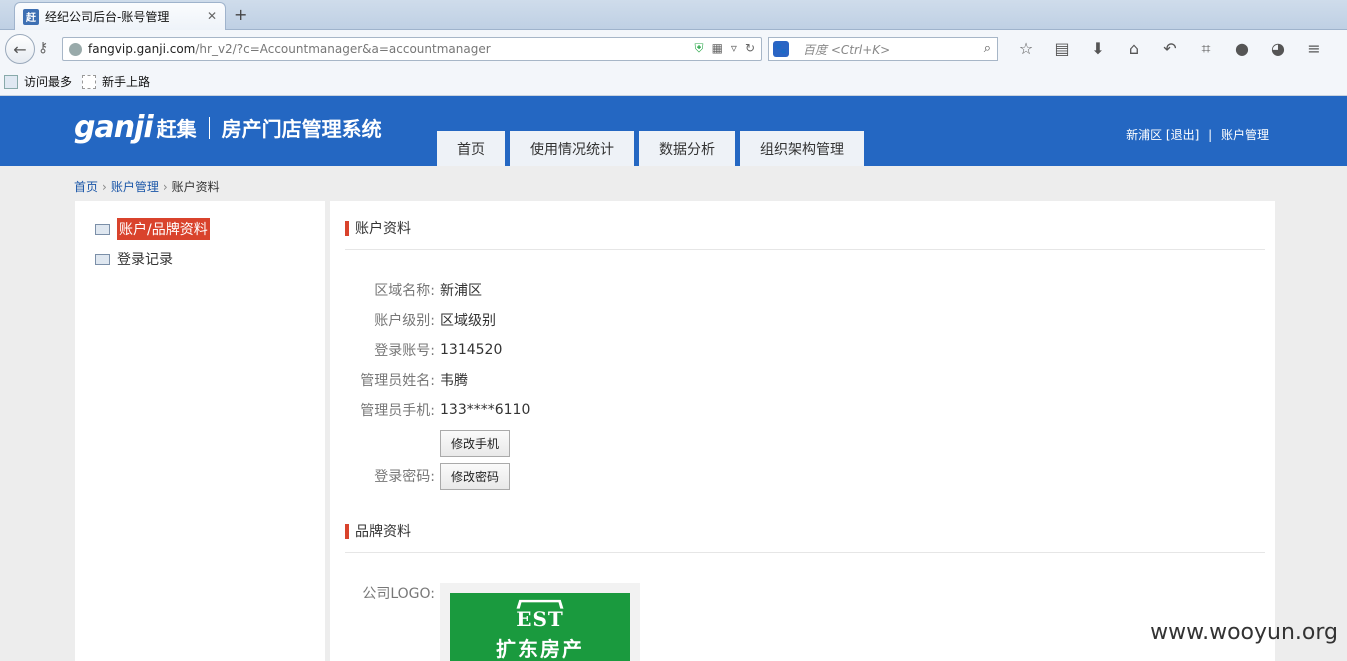  Describe the element at coordinates (750, 48) in the screenshot. I see `reload-icon: ↻` at that location.